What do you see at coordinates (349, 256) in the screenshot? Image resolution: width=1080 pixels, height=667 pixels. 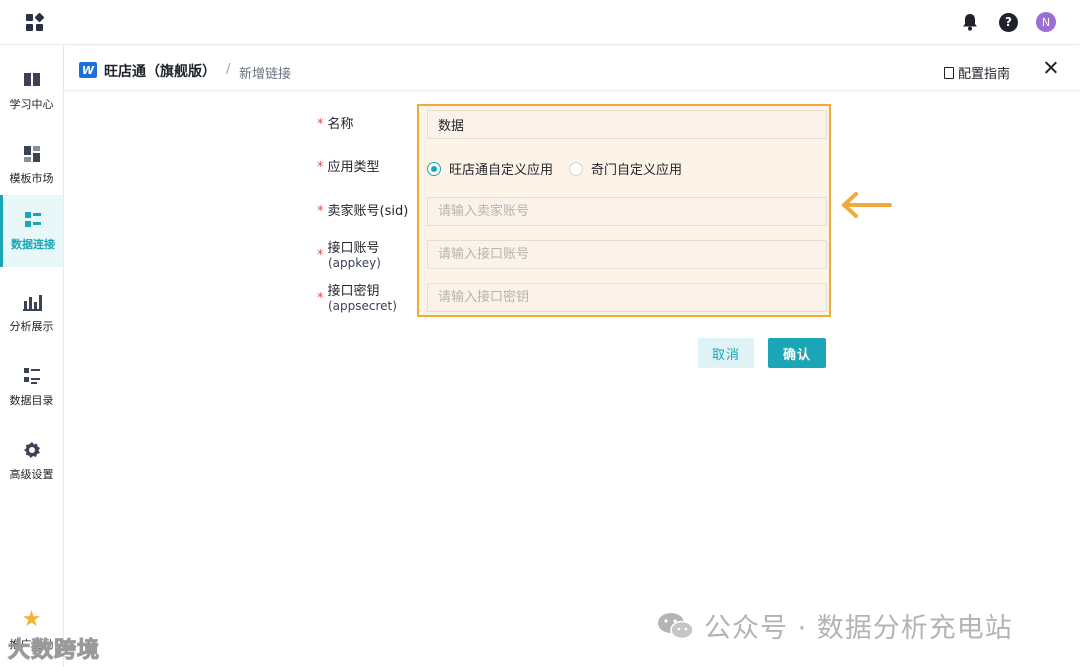 I see `appkey-label: * 接口账号 (appkey)` at bounding box center [349, 256].